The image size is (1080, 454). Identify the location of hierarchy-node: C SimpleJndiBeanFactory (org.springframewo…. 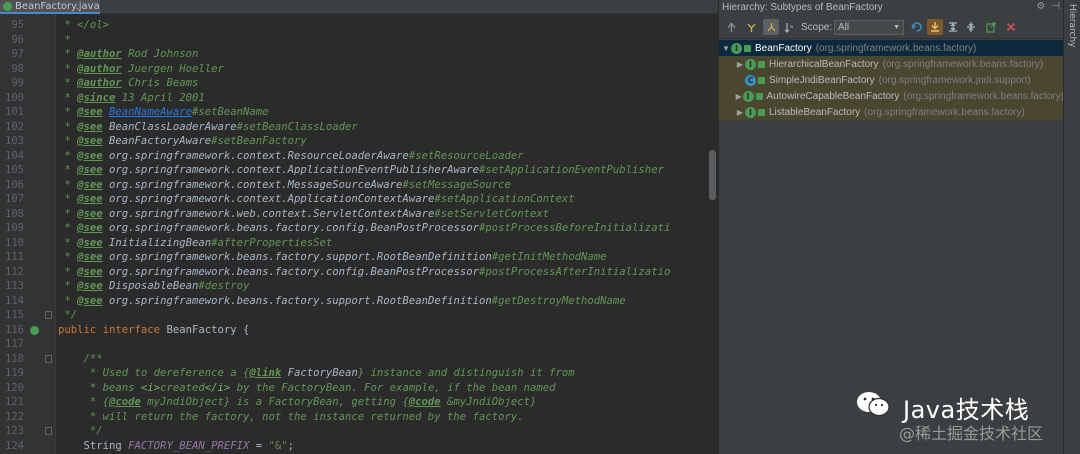
(891, 80).